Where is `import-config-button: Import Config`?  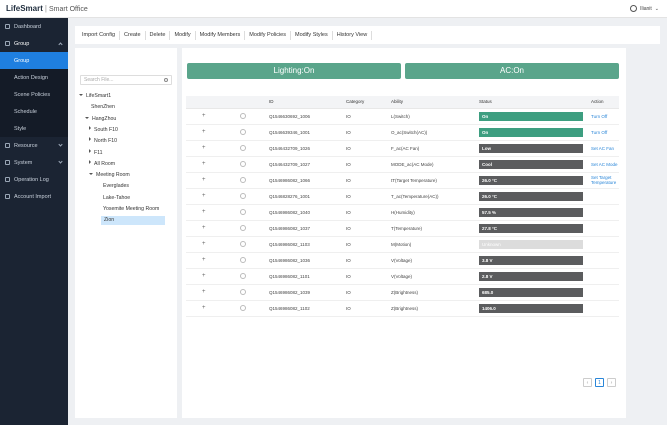
import-config-button: Import Config is located at coordinates (99, 35).